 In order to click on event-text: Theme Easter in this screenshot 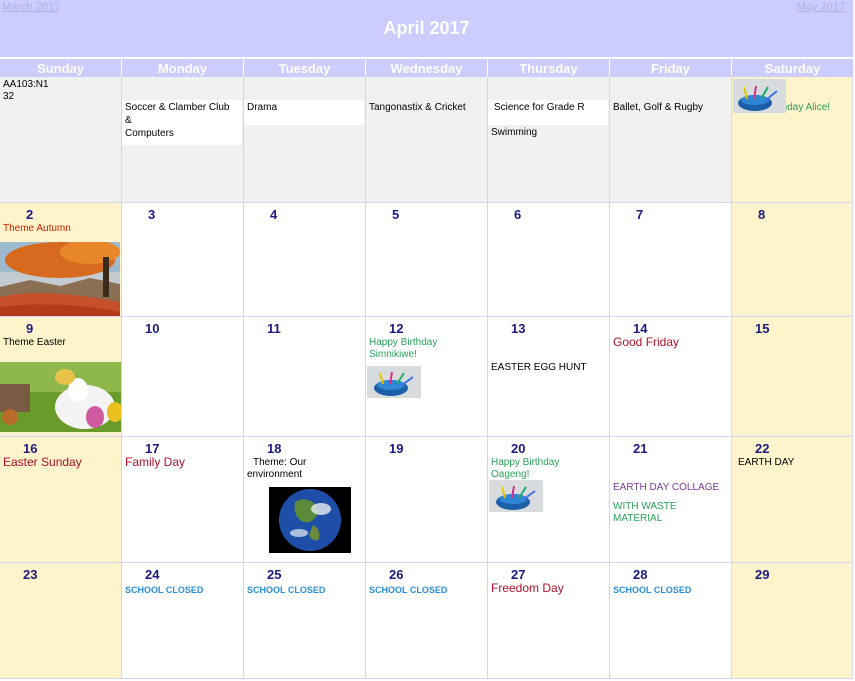, I will do `click(34, 342)`.